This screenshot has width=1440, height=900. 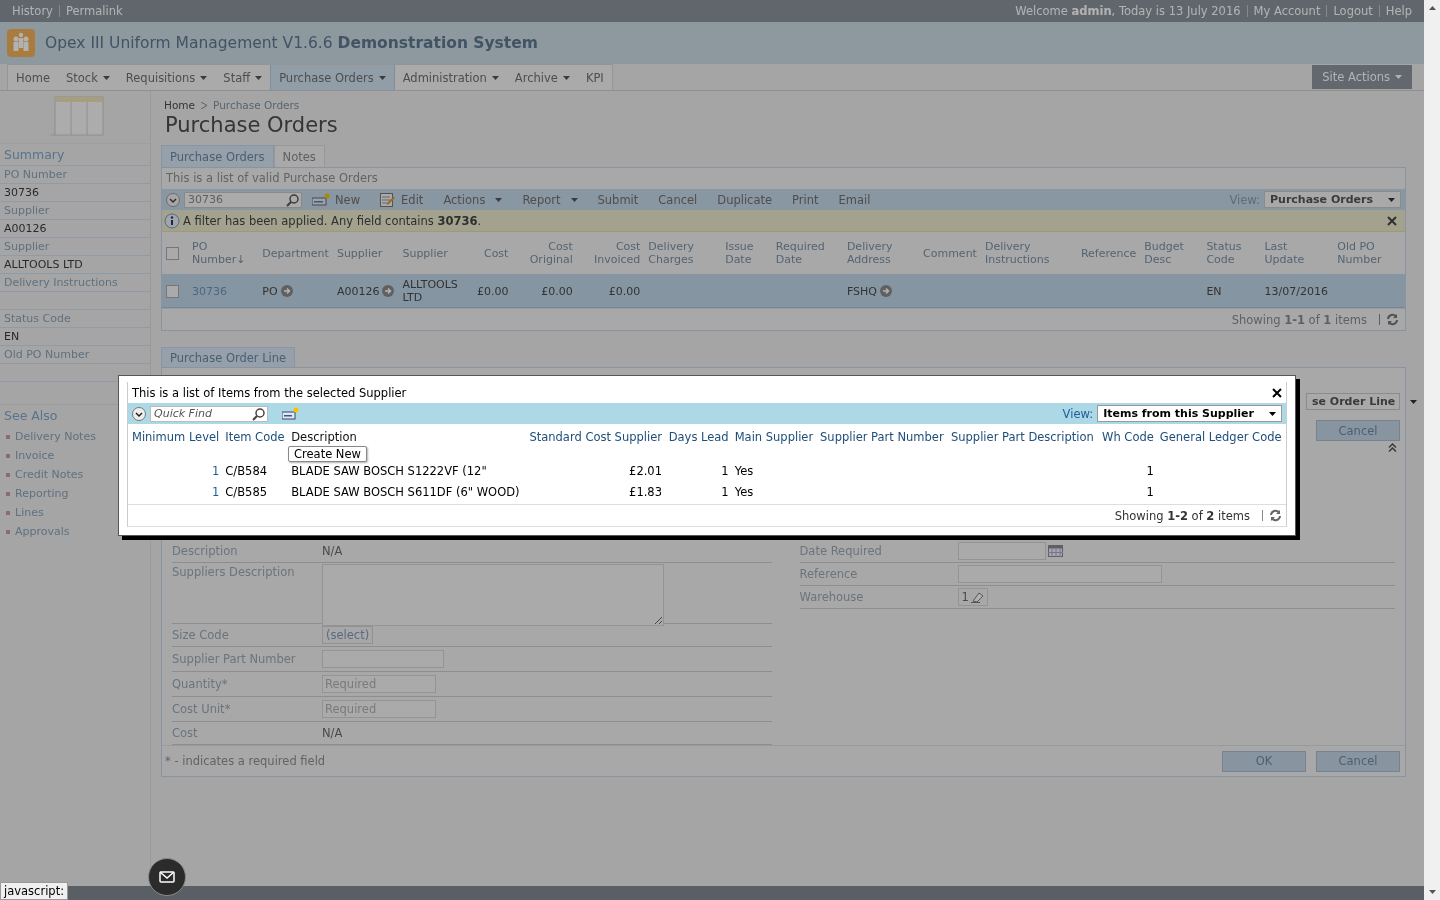 I want to click on table-cell: A00126, so click(x=358, y=291).